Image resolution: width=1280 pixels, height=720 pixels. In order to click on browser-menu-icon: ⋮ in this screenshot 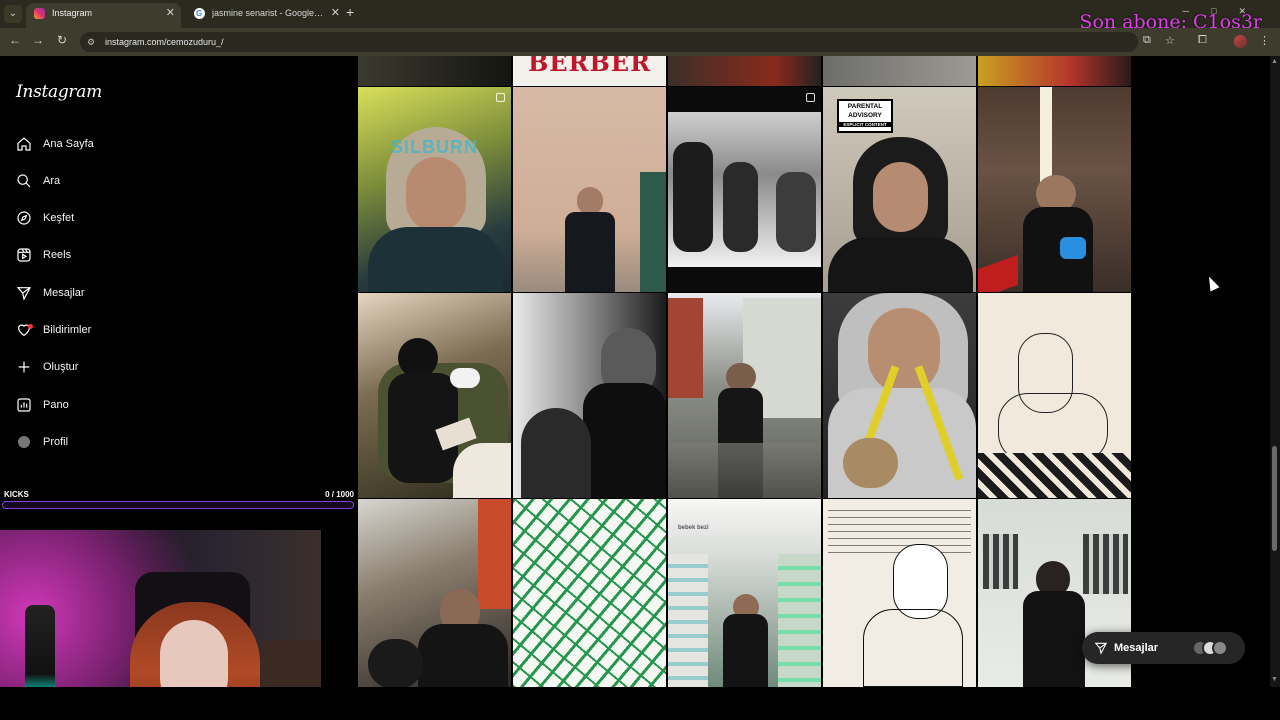, I will do `click(1264, 40)`.